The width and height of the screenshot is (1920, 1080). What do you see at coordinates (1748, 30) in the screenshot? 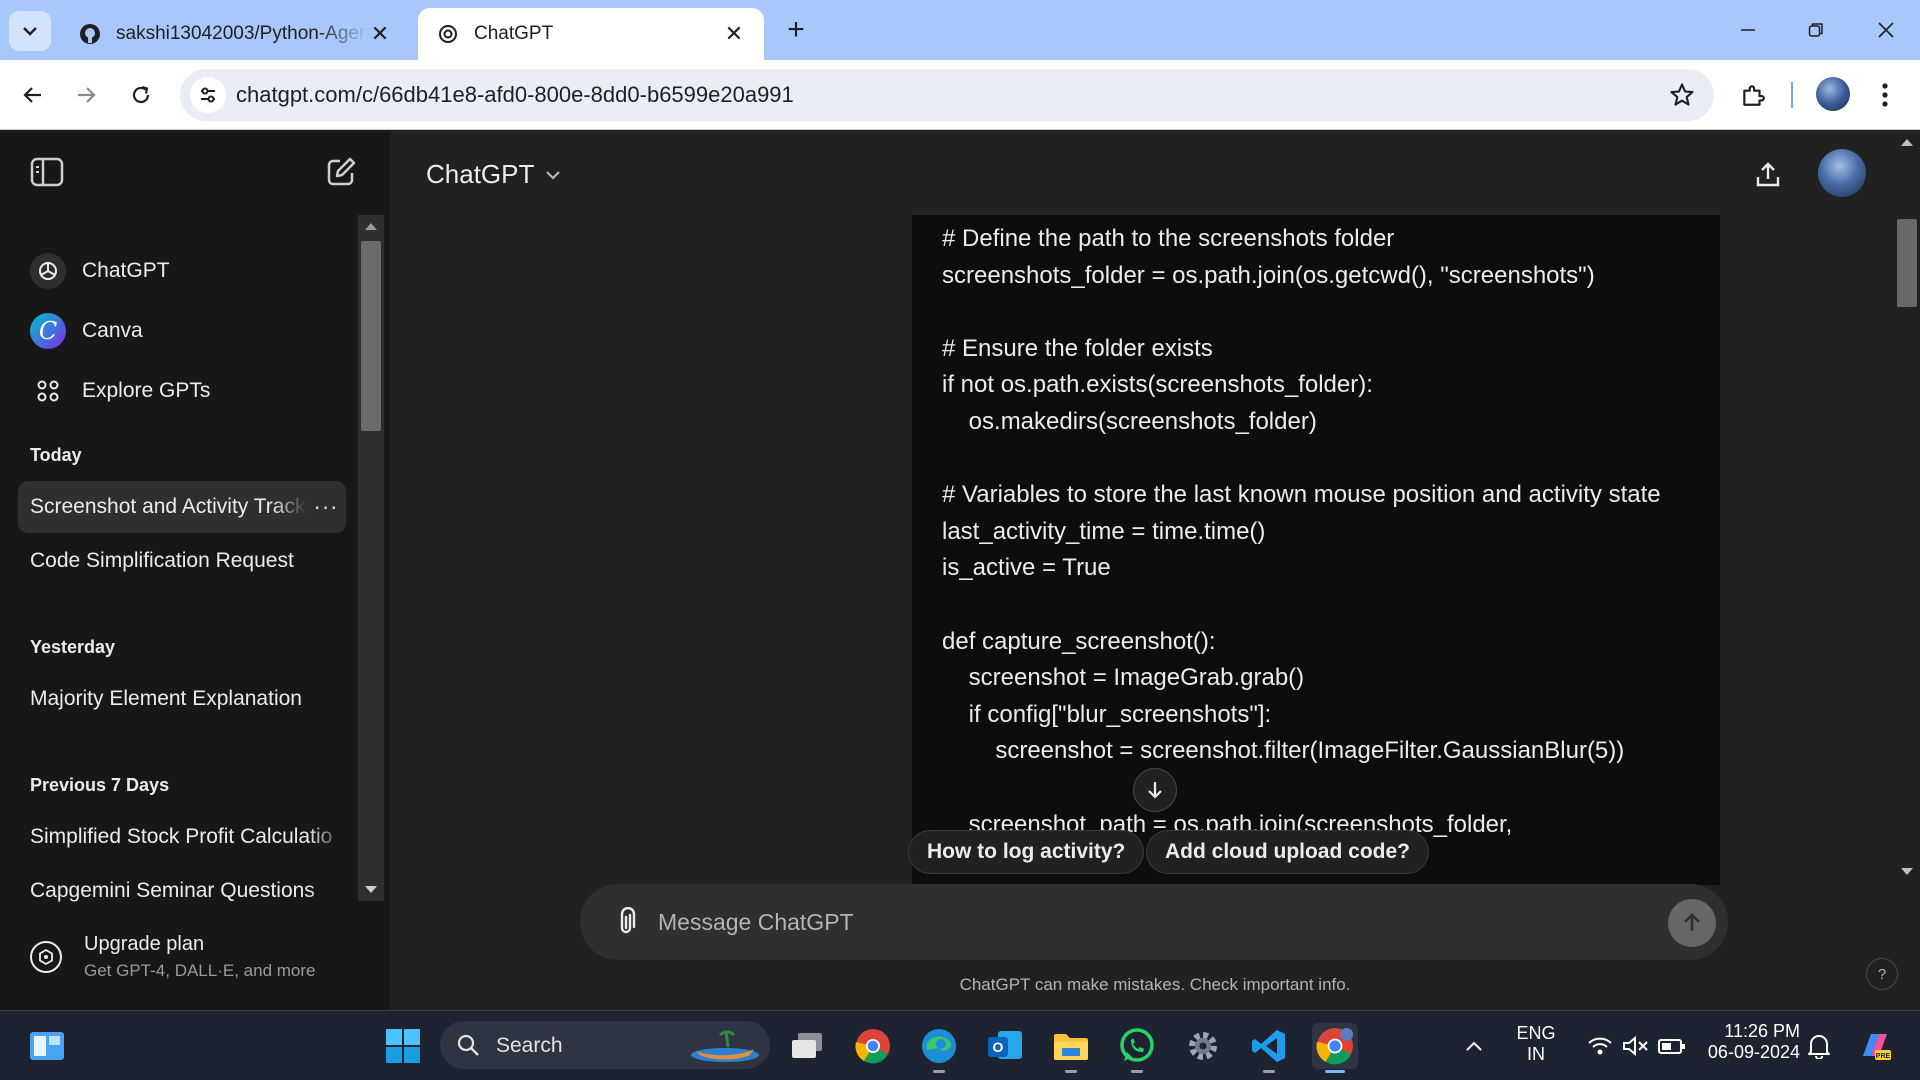
I see `minimize-window-button` at bounding box center [1748, 30].